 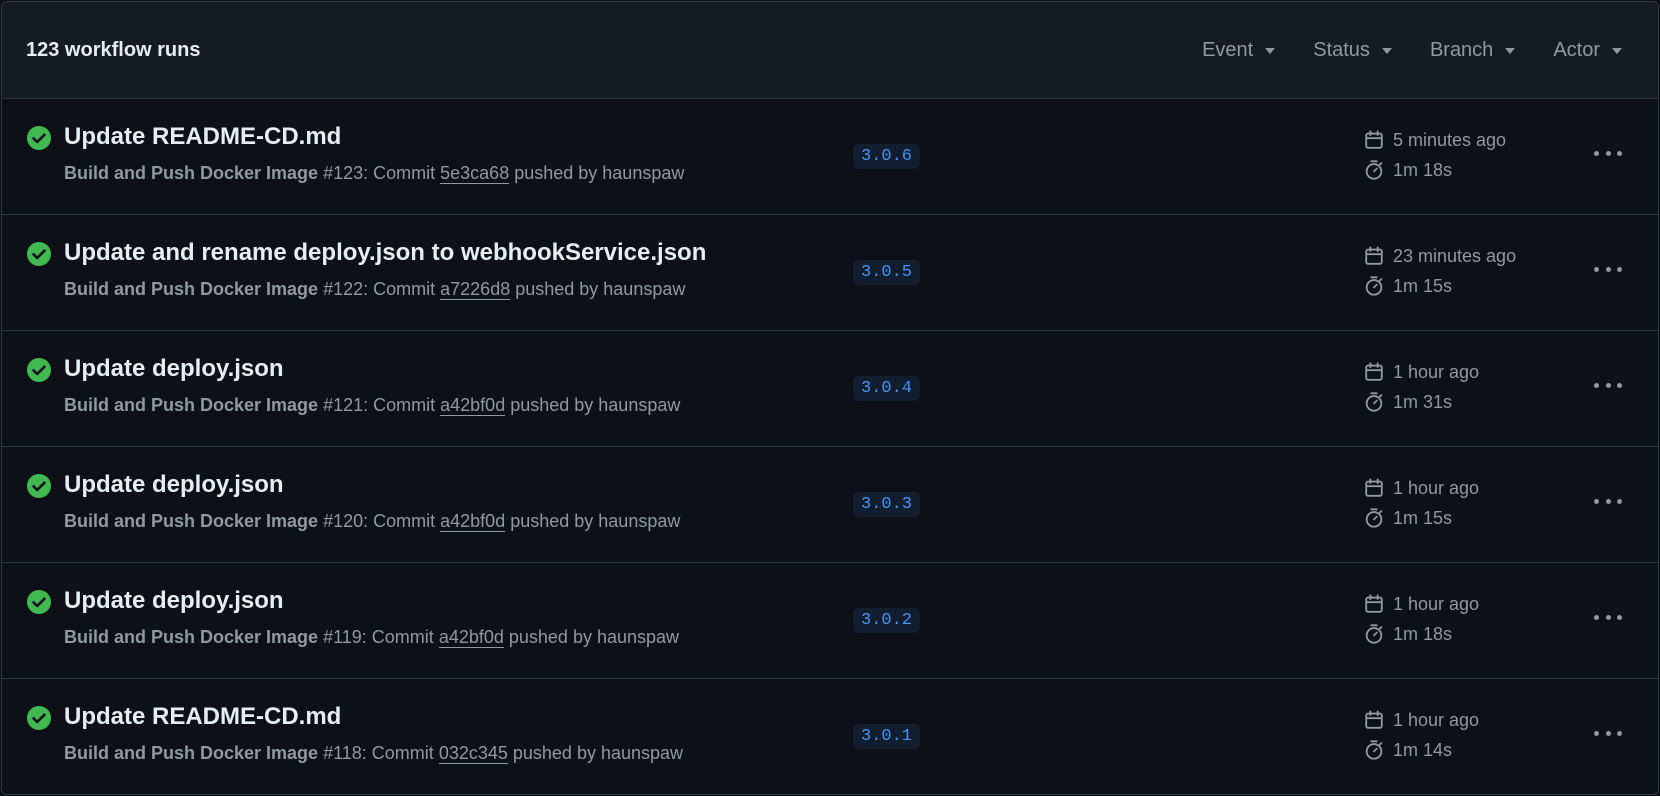 What do you see at coordinates (343, 289) in the screenshot?
I see `run-number: #122` at bounding box center [343, 289].